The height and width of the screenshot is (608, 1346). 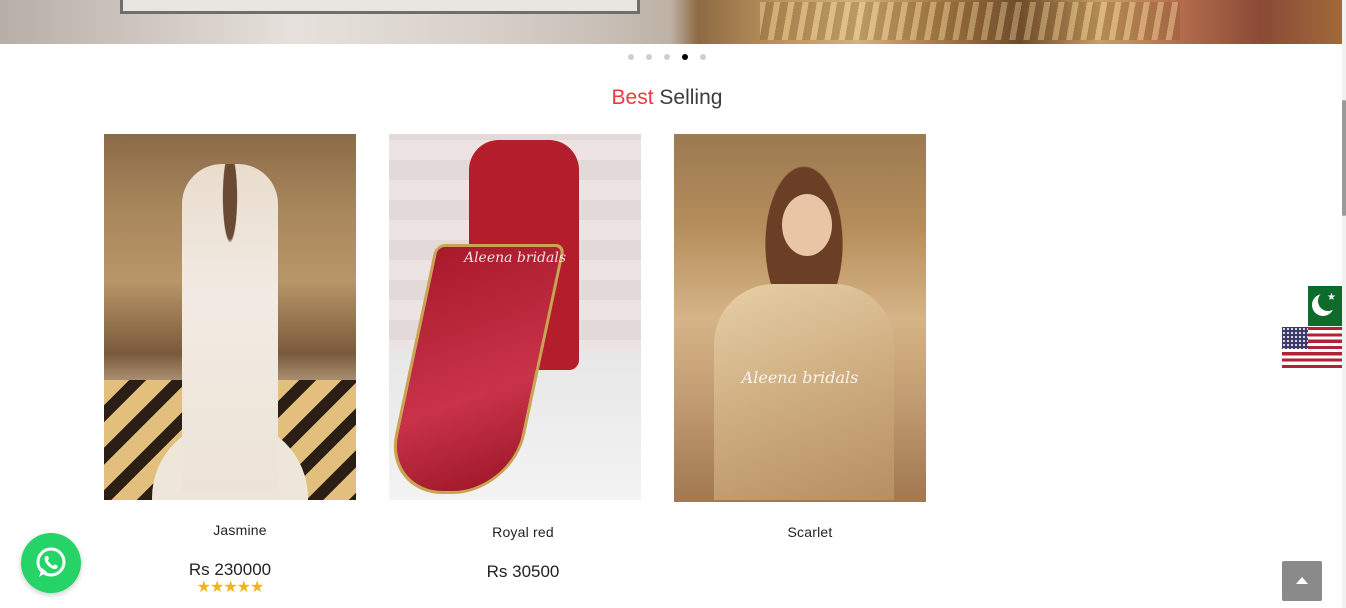 I want to click on whatsapp-icon, so click(x=51, y=563).